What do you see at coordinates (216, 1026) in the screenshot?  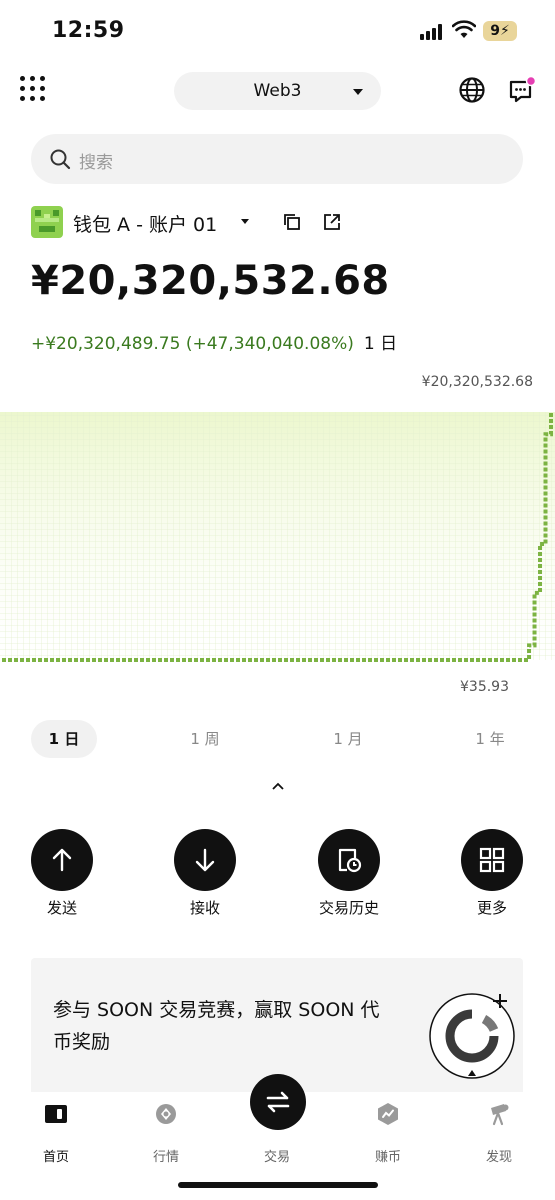 I see `promo-text: 参与 SOON 交易竞赛，赢取 SOON 代币奖励` at bounding box center [216, 1026].